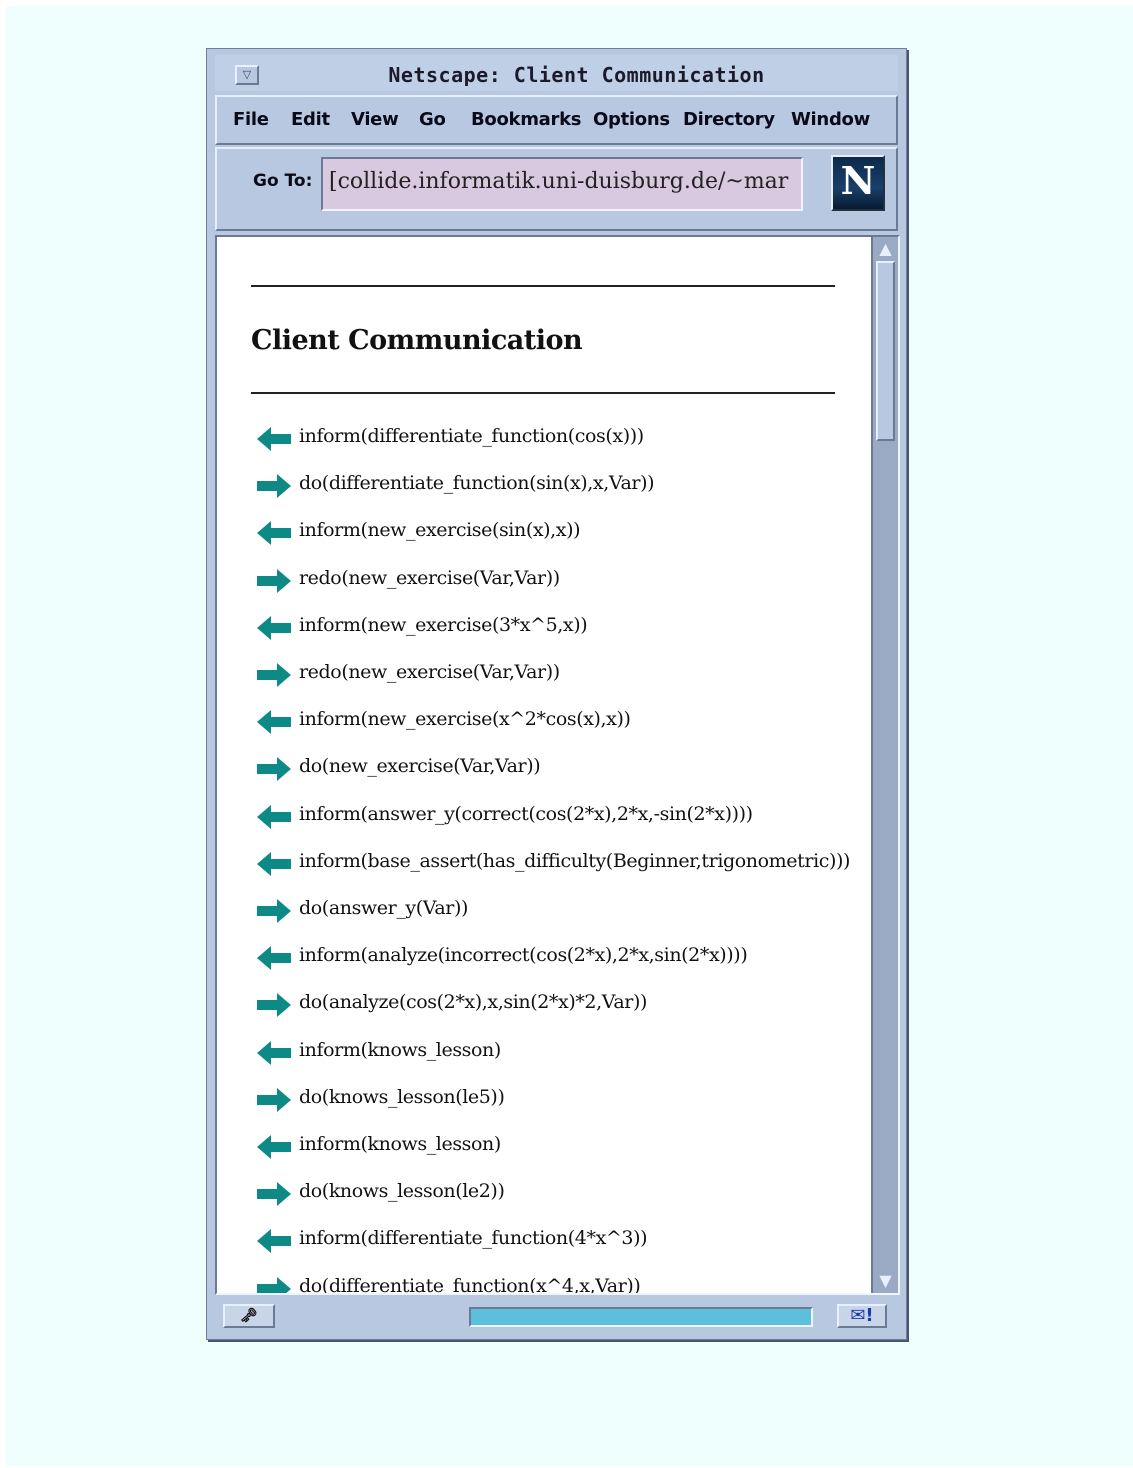  What do you see at coordinates (465, 719) in the screenshot?
I see `message-text: inform(new_exercise(x^2*cos(x),x))` at bounding box center [465, 719].